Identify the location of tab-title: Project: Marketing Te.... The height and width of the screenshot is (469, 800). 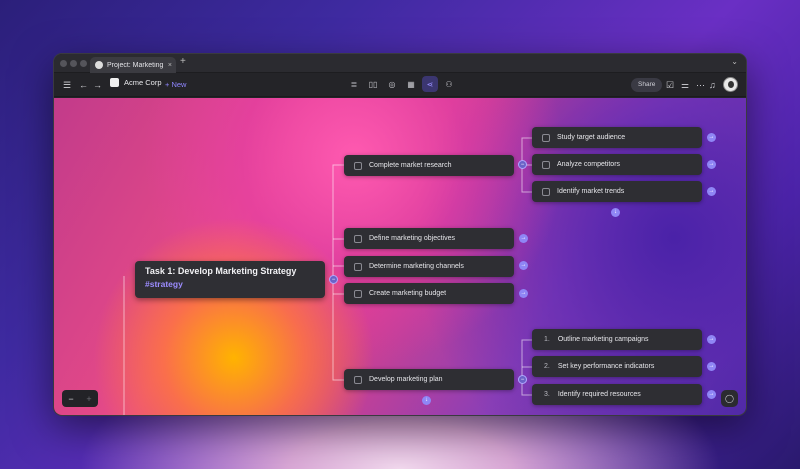
(135, 65).